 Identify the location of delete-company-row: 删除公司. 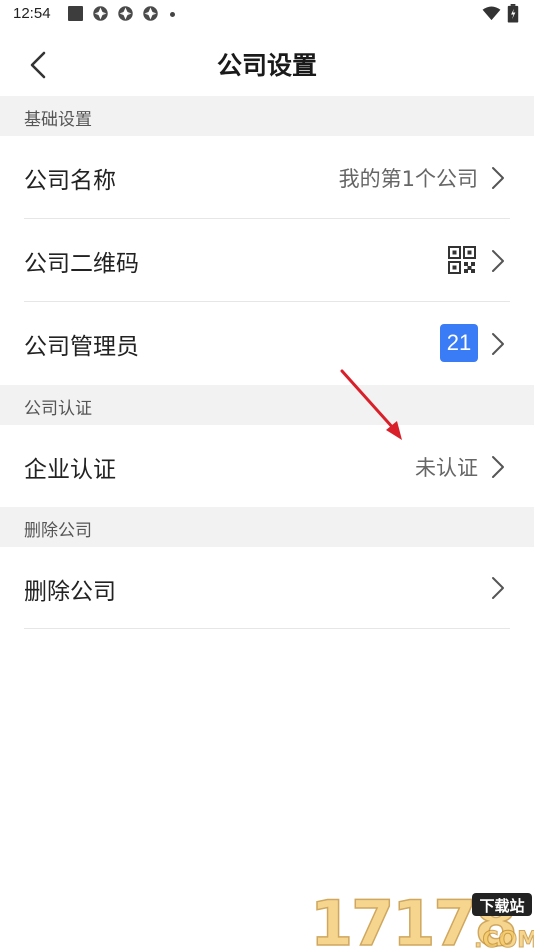
(267, 587).